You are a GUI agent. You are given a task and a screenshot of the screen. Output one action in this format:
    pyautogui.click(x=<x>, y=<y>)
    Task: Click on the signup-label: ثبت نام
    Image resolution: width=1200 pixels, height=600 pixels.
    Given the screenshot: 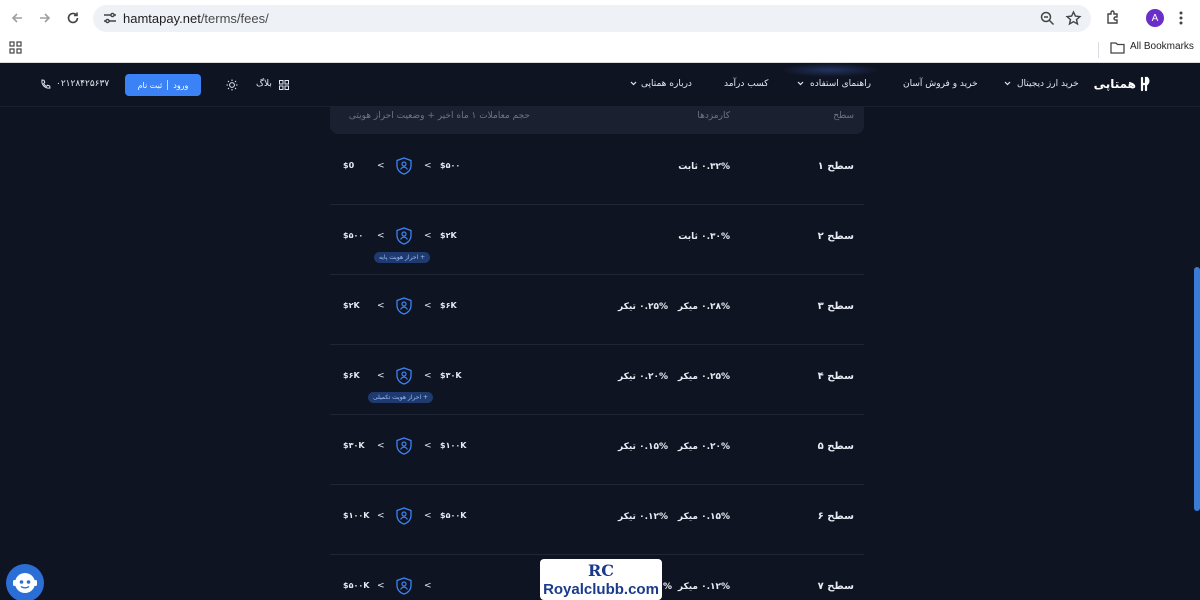 What is the action you would take?
    pyautogui.click(x=150, y=85)
    